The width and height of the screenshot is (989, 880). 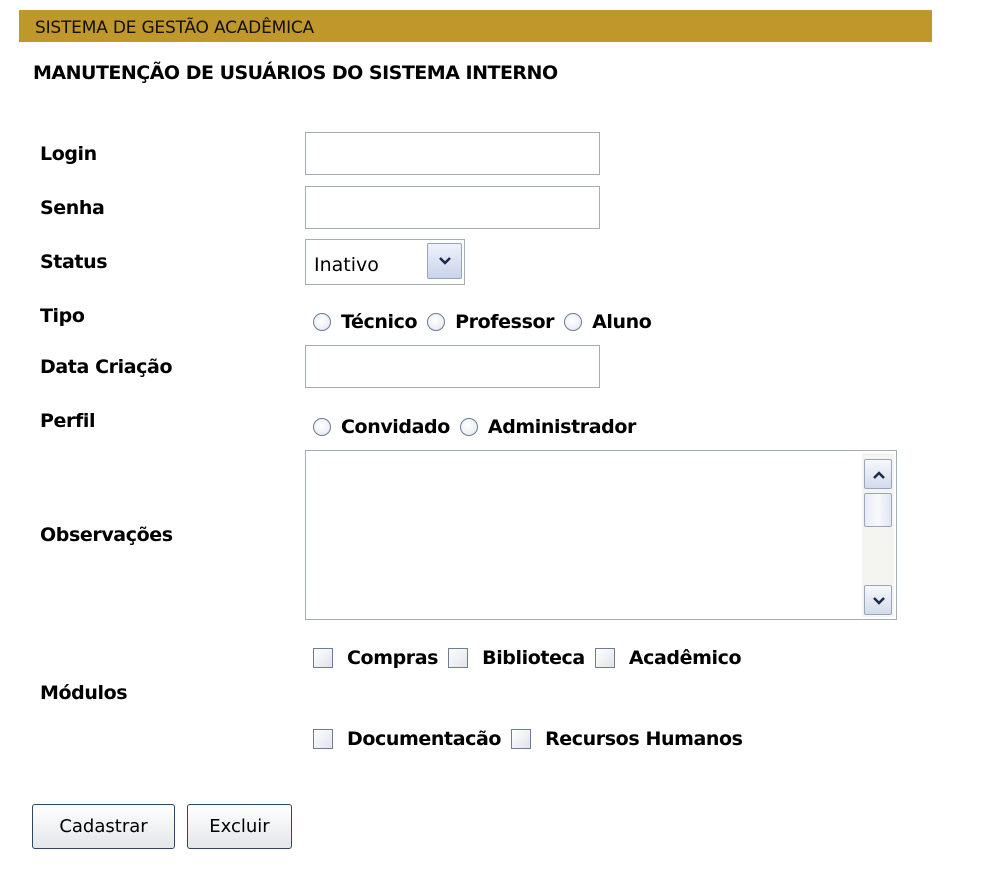 What do you see at coordinates (385, 262) in the screenshot?
I see `status-select: Inativo` at bounding box center [385, 262].